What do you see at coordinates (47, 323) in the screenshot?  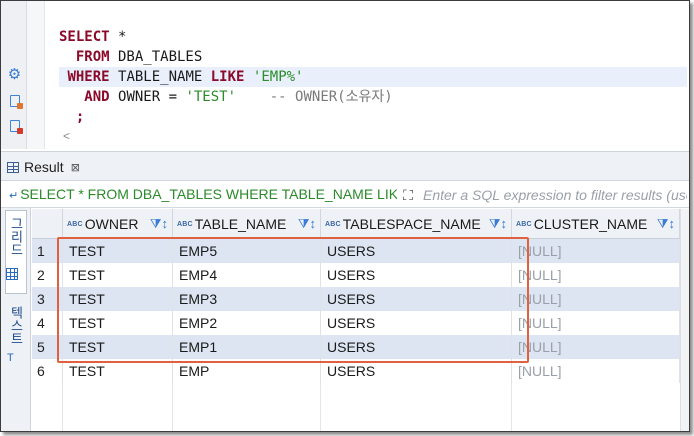 I see `row-number: 4` at bounding box center [47, 323].